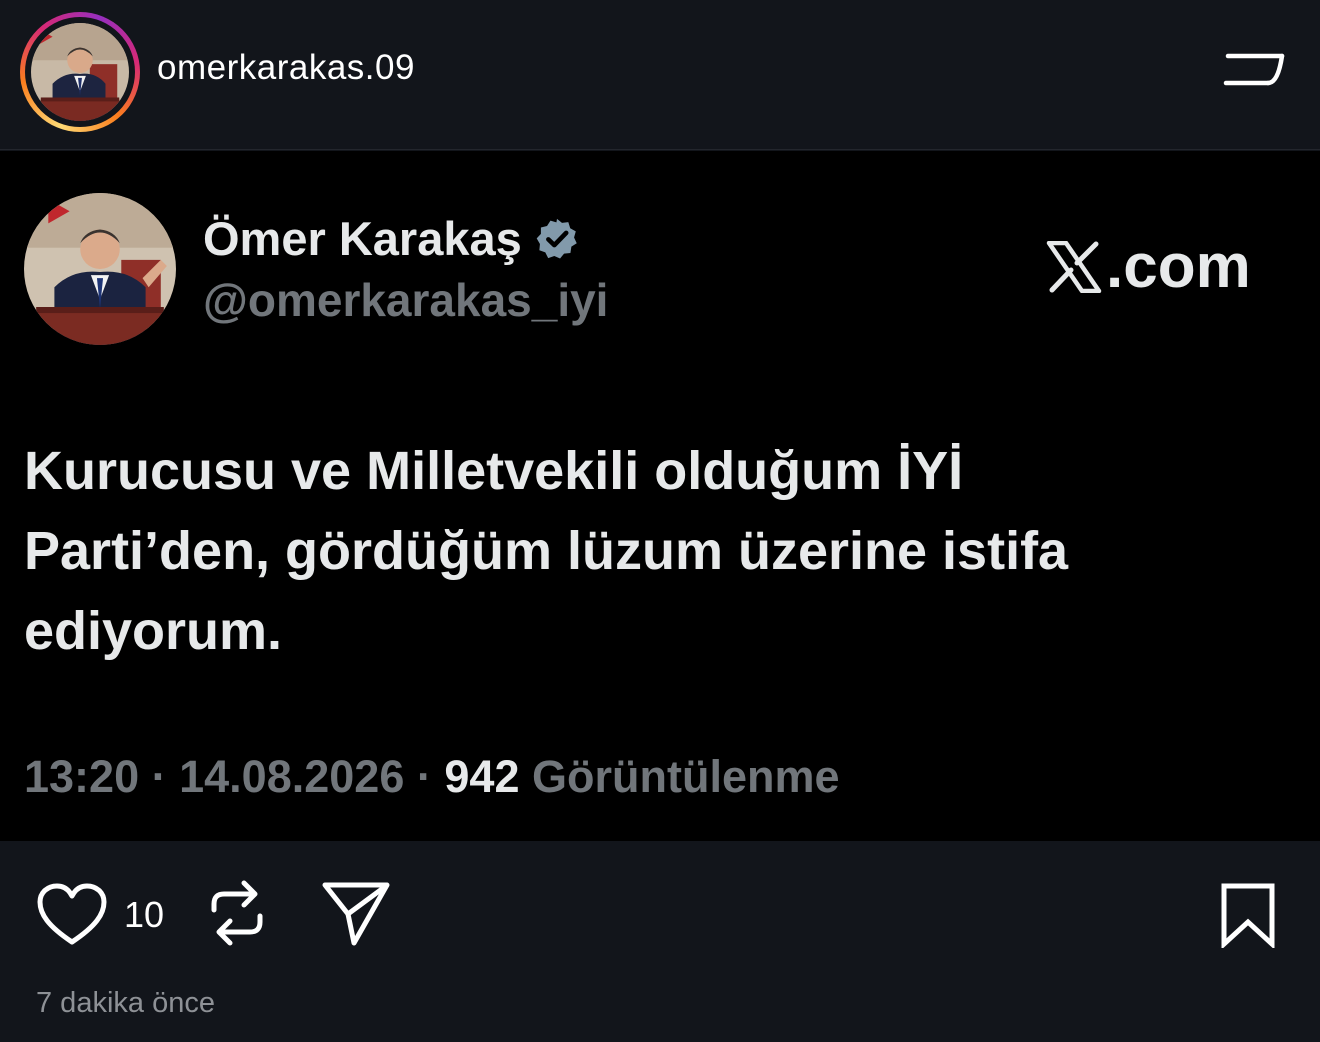  What do you see at coordinates (292, 776) in the screenshot?
I see `tweet-date: 14.08.2026` at bounding box center [292, 776].